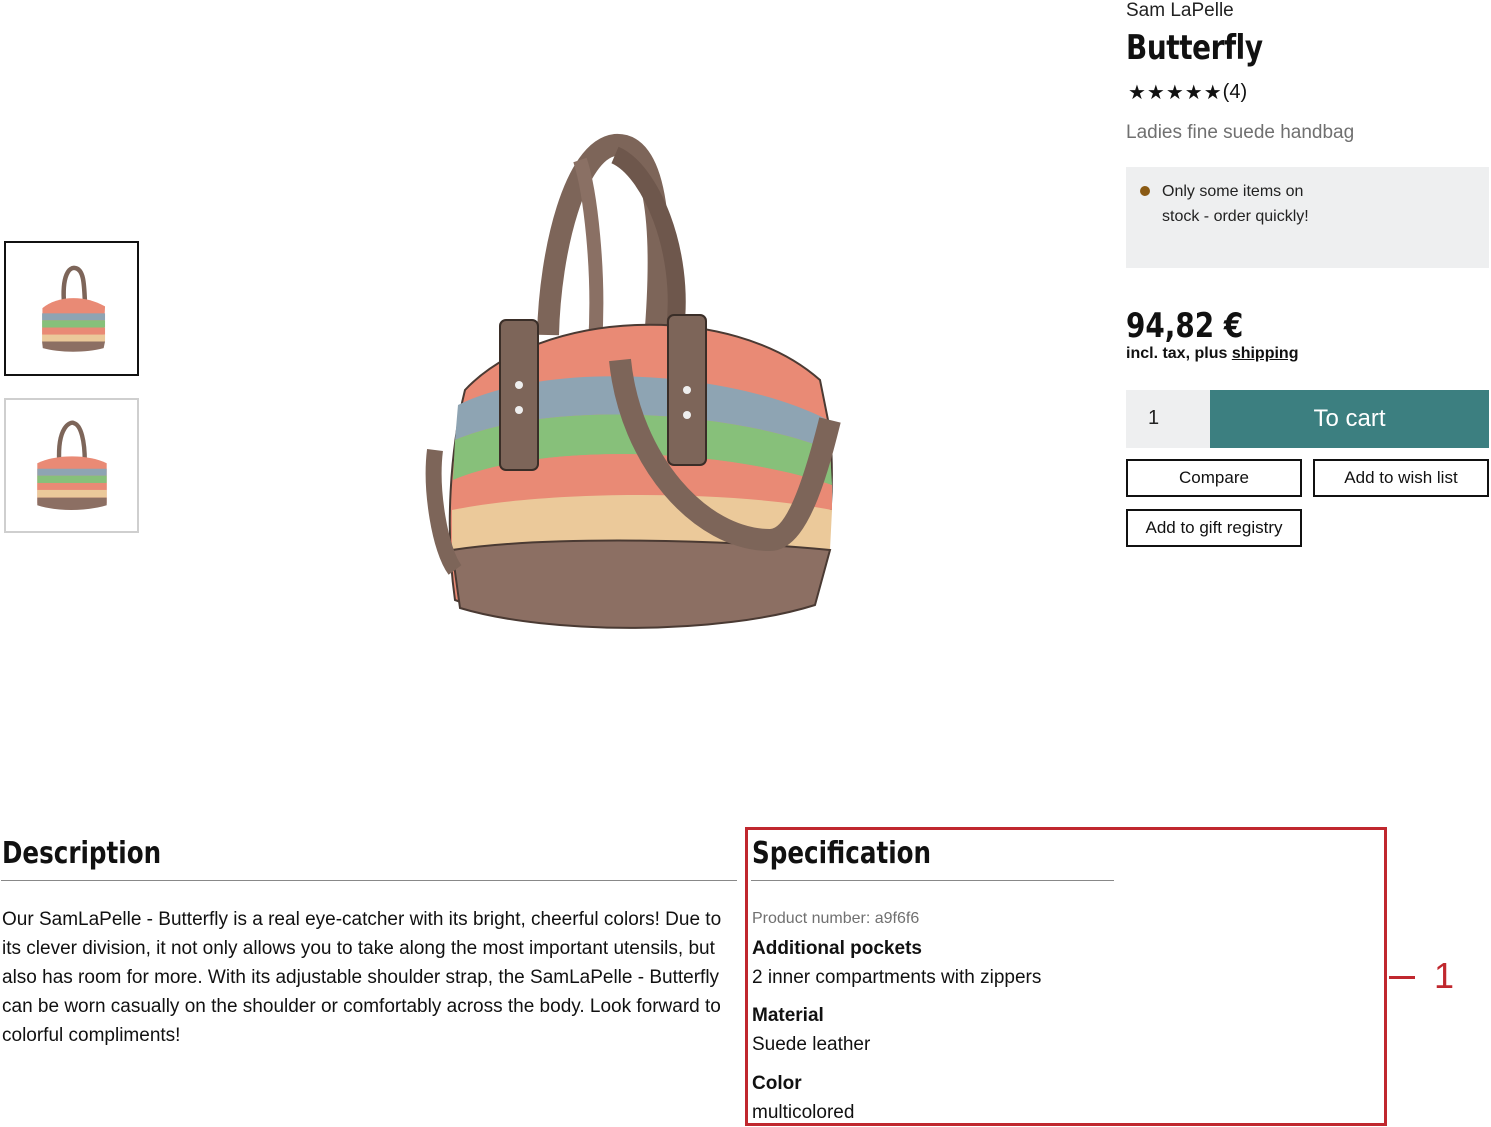  Describe the element at coordinates (1145, 191) in the screenshot. I see `stock-status-dot-icon` at that location.